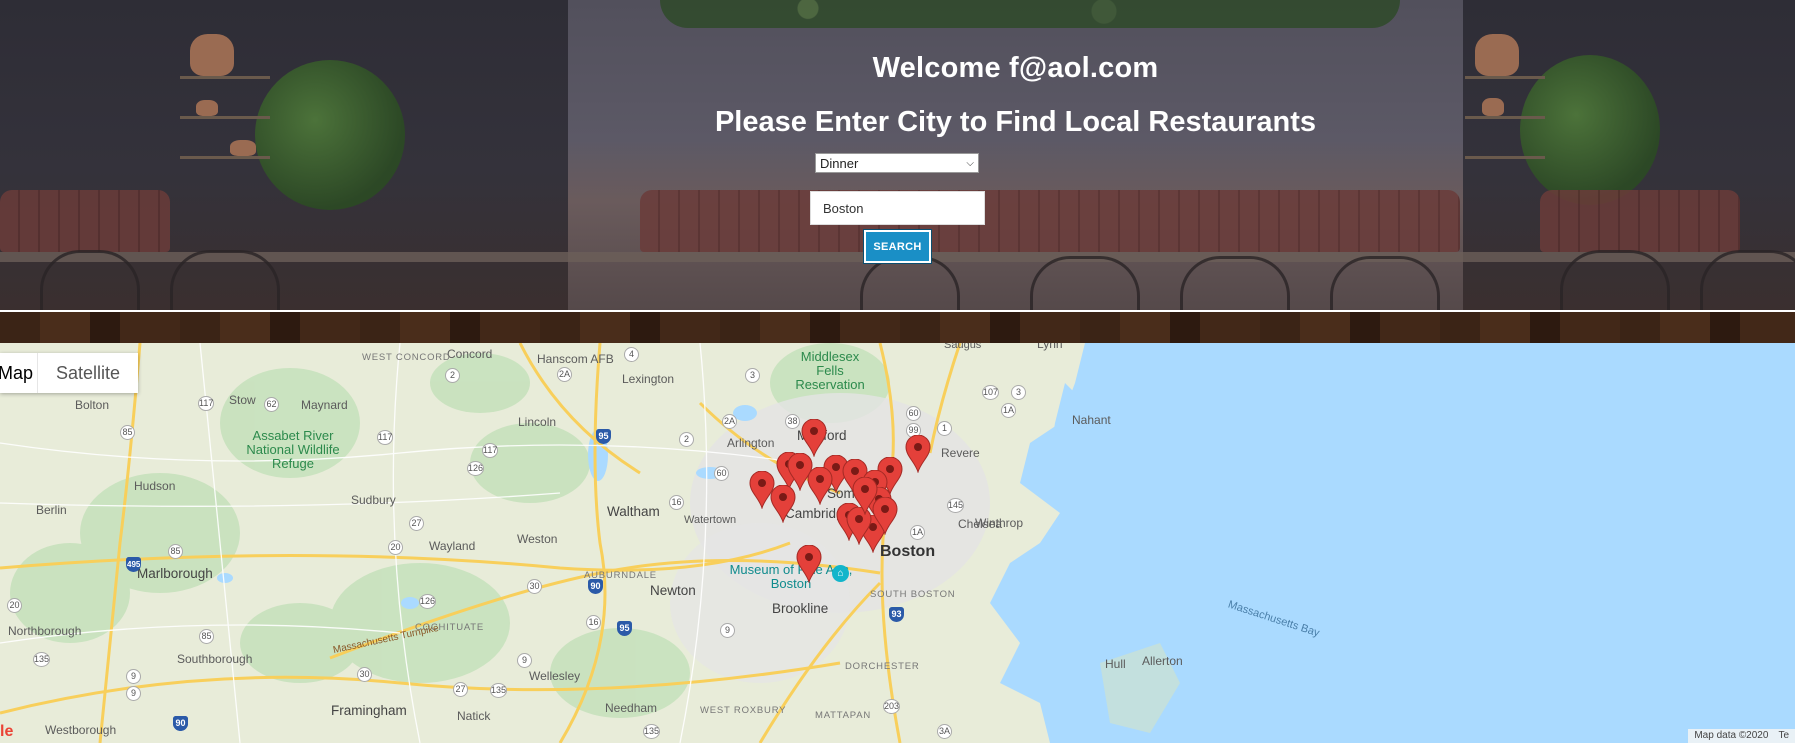  What do you see at coordinates (882, 666) in the screenshot?
I see `map-label: DORCHESTER` at bounding box center [882, 666].